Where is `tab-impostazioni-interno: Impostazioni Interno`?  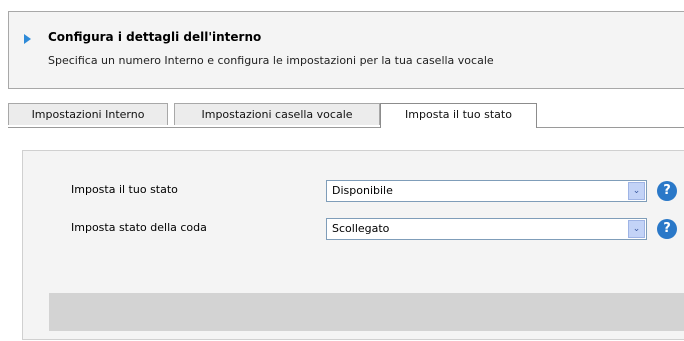
tab-impostazioni-interno: Impostazioni Interno is located at coordinates (88, 114).